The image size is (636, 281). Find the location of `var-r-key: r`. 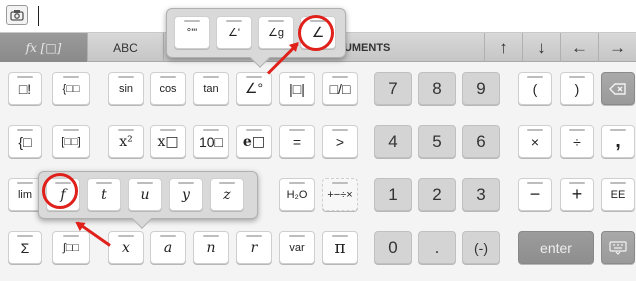

var-r-key: r is located at coordinates (254, 247).